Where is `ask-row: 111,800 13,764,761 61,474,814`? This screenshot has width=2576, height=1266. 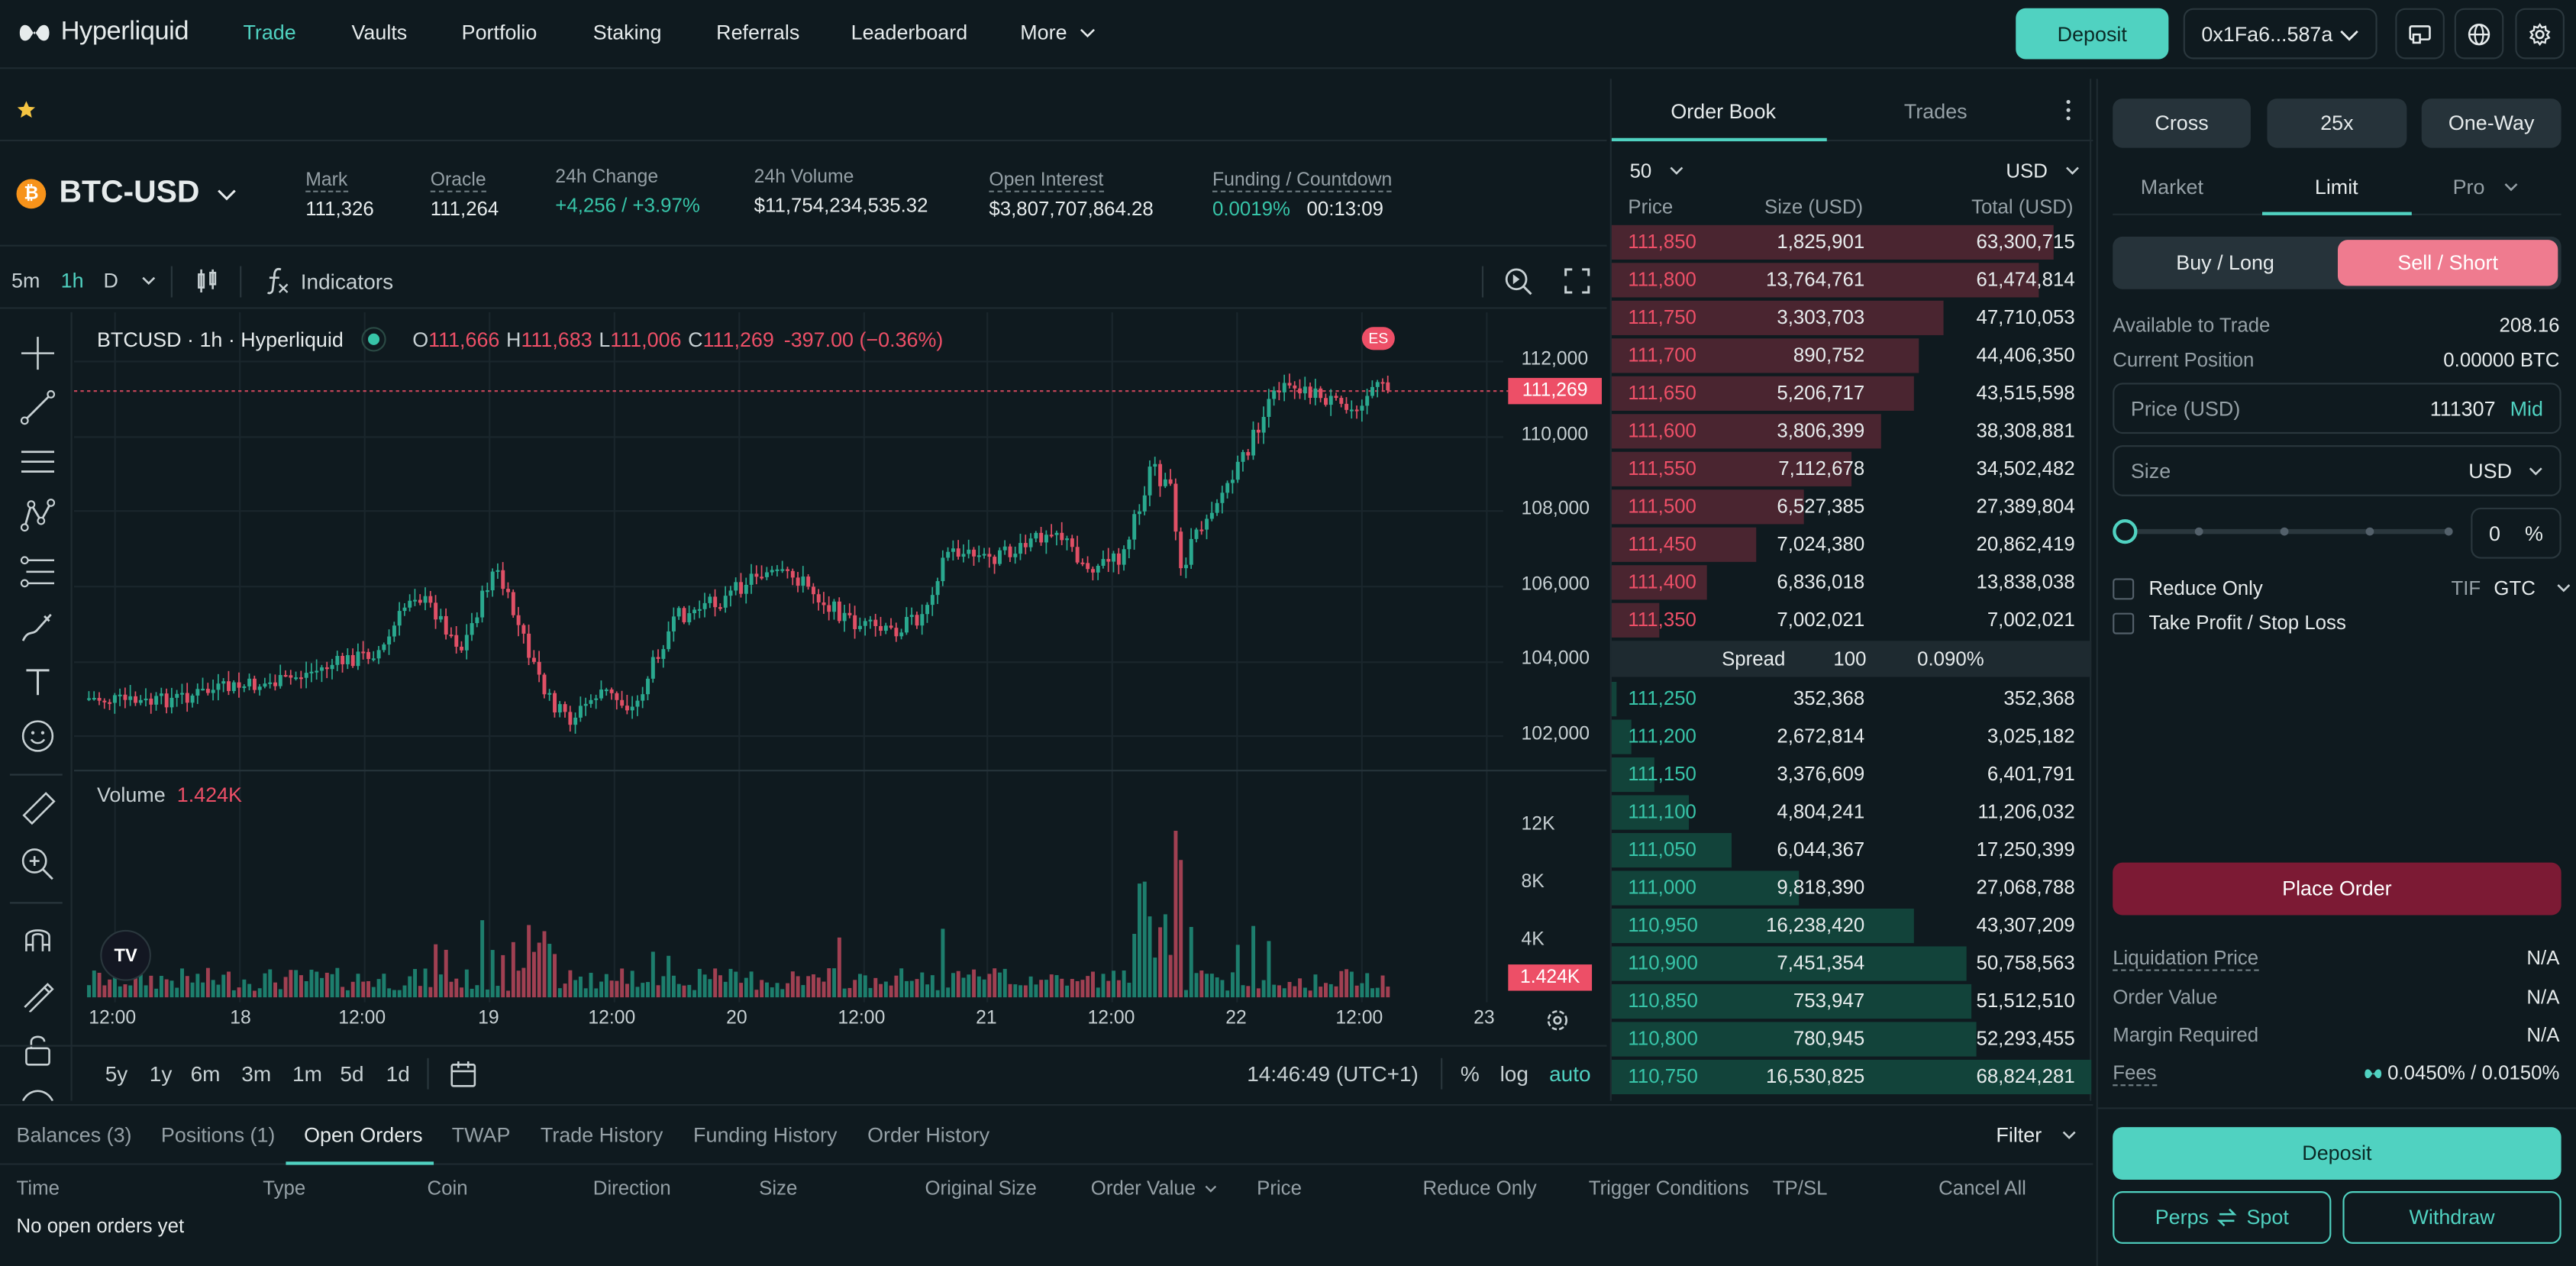 ask-row: 111,800 13,764,761 61,474,814 is located at coordinates (1851, 279).